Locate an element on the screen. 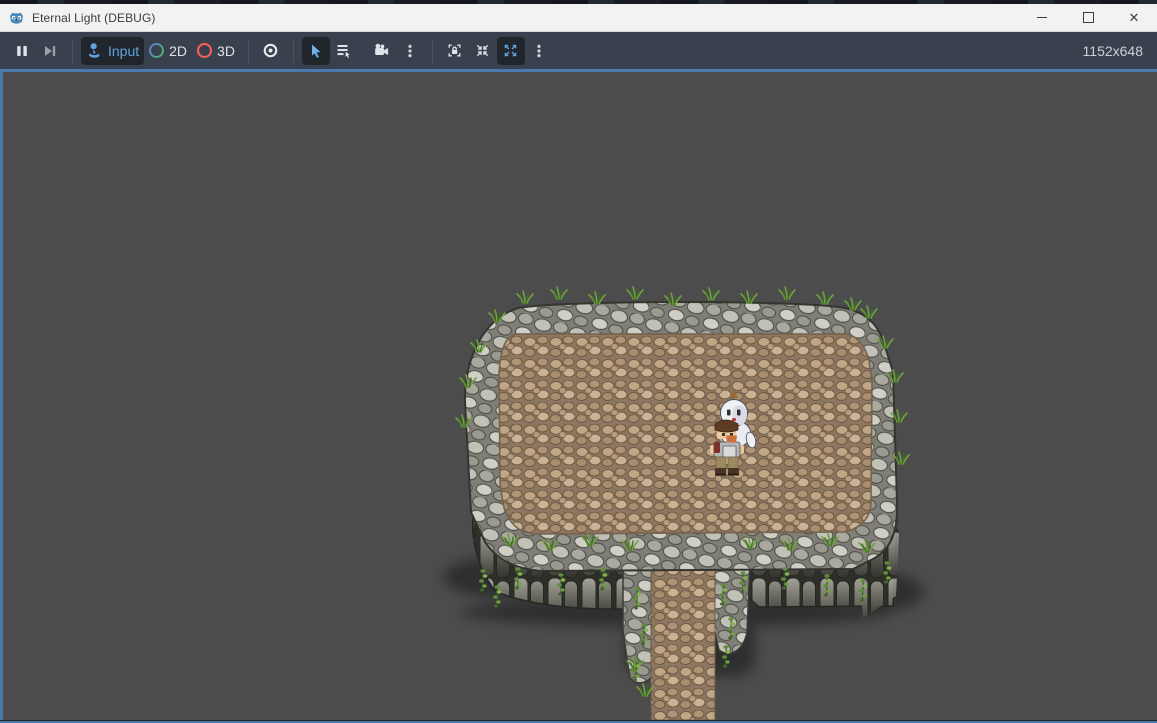  cursor-arrow-icon is located at coordinates (316, 51).